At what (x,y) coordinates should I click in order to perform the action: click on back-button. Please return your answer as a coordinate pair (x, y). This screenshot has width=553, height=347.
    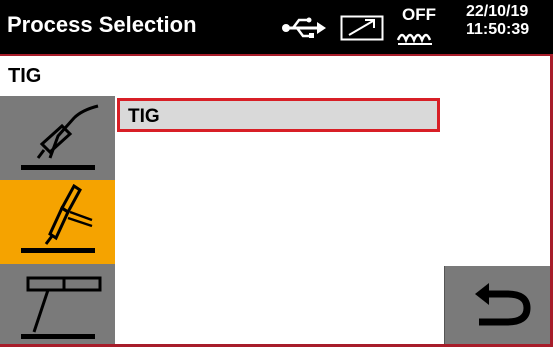
    Looking at the image, I should click on (497, 305).